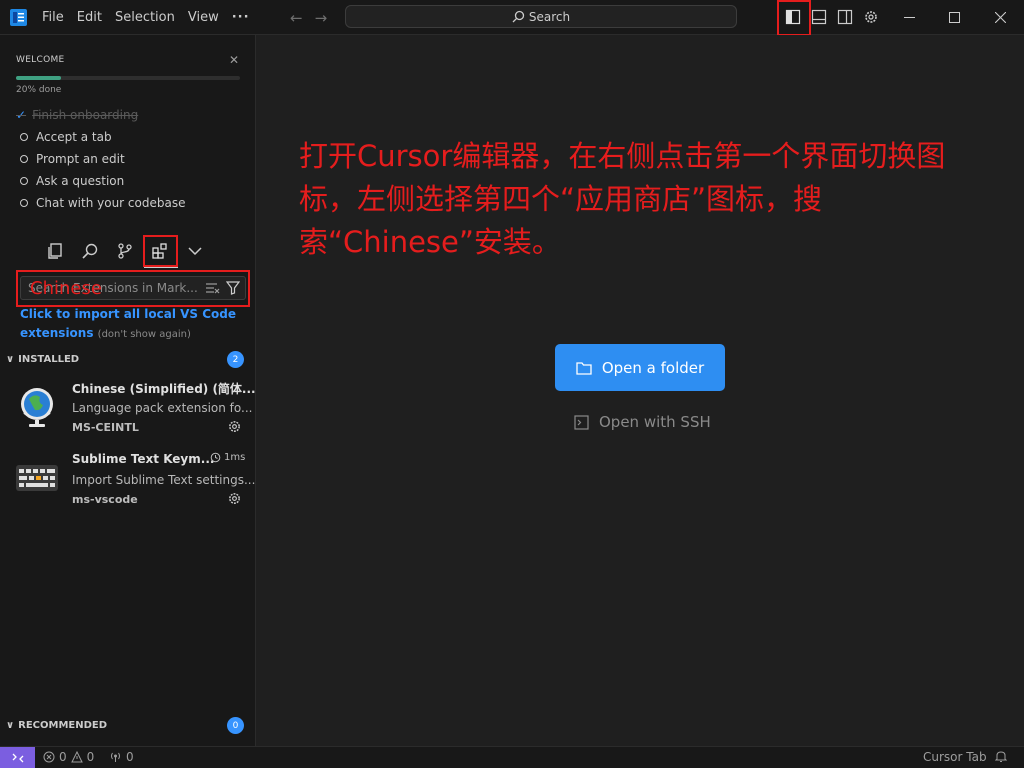  Describe the element at coordinates (130, 757) in the screenshot. I see `ports-count: 0` at that location.